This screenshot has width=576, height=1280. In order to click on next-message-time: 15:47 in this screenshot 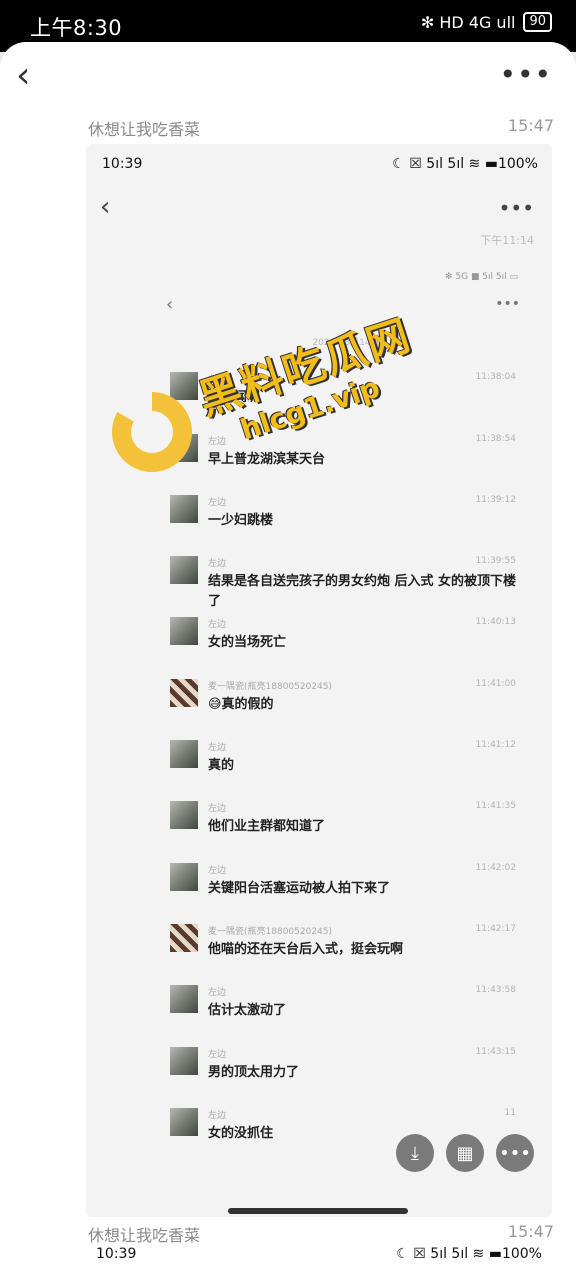, I will do `click(530, 1231)`.